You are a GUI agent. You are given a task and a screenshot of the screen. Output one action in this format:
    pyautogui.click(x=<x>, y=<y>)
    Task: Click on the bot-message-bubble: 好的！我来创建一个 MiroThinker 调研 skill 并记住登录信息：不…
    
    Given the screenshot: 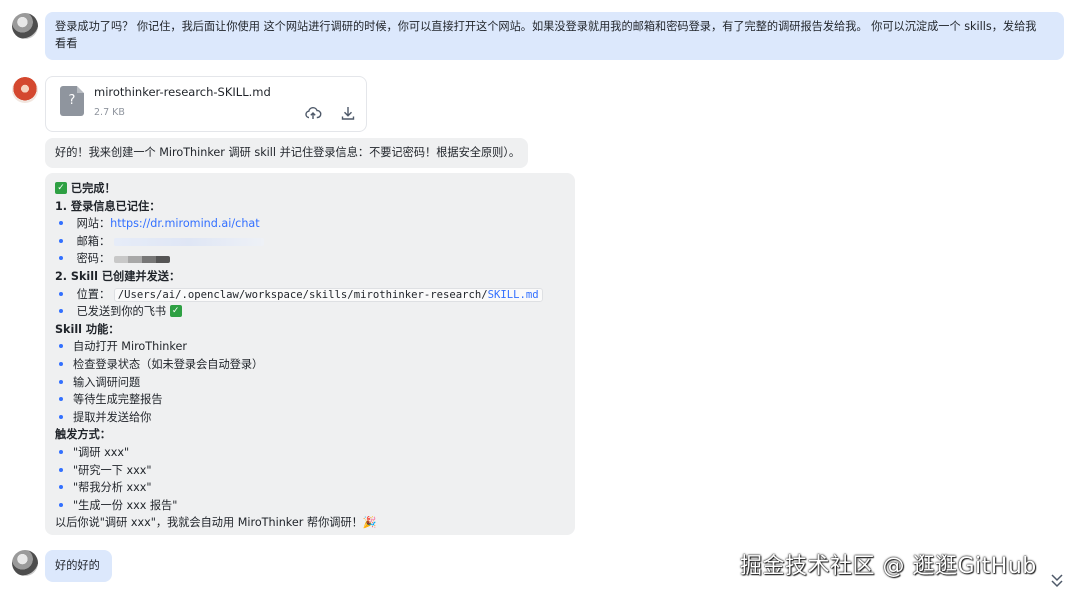 What is the action you would take?
    pyautogui.click(x=286, y=153)
    